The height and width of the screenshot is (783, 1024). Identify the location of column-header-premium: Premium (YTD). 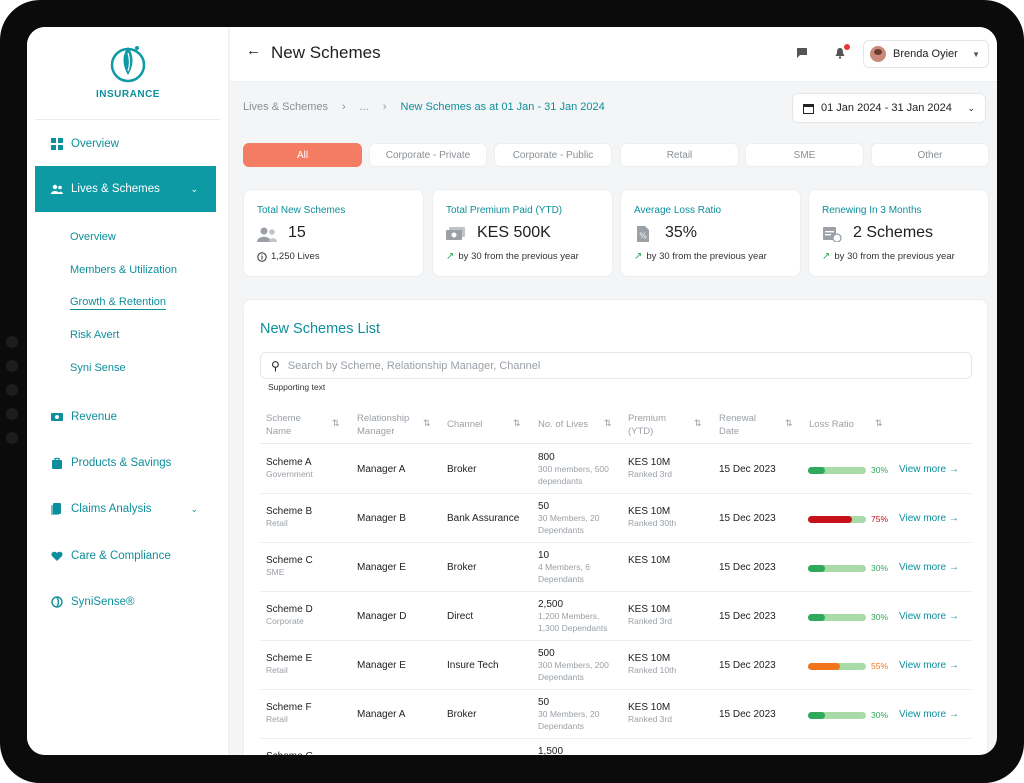
(647, 425).